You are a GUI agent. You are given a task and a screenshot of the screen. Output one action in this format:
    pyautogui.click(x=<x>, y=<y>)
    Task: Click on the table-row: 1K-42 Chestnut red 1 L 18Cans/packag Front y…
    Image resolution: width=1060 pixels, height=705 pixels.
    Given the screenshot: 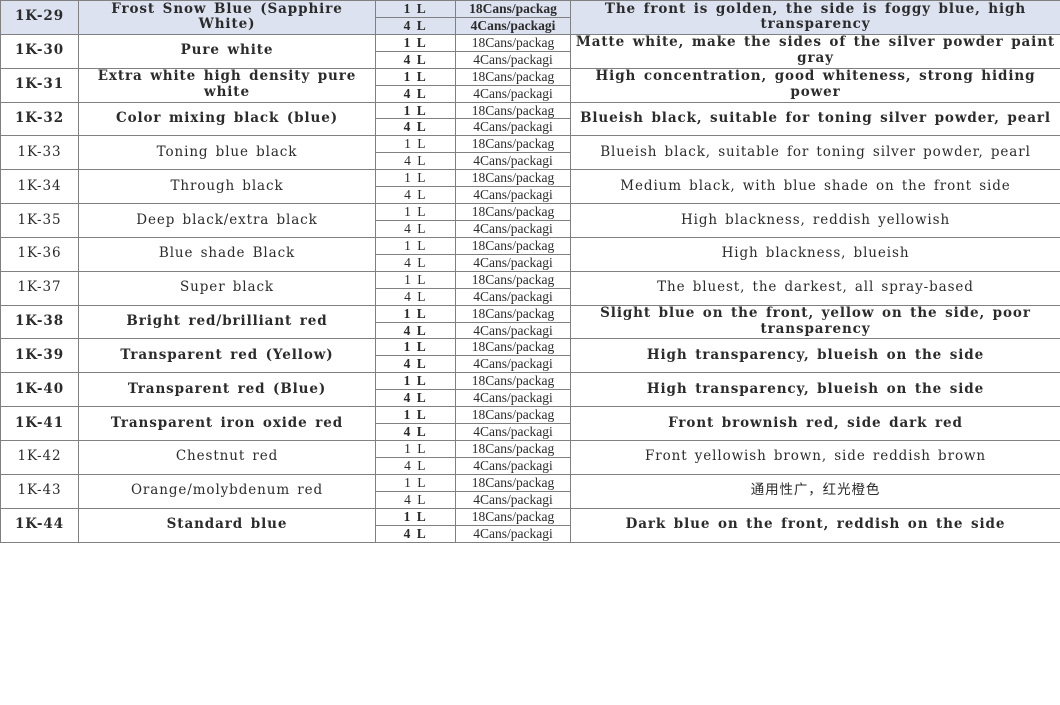 What is the action you would take?
    pyautogui.click(x=530, y=457)
    